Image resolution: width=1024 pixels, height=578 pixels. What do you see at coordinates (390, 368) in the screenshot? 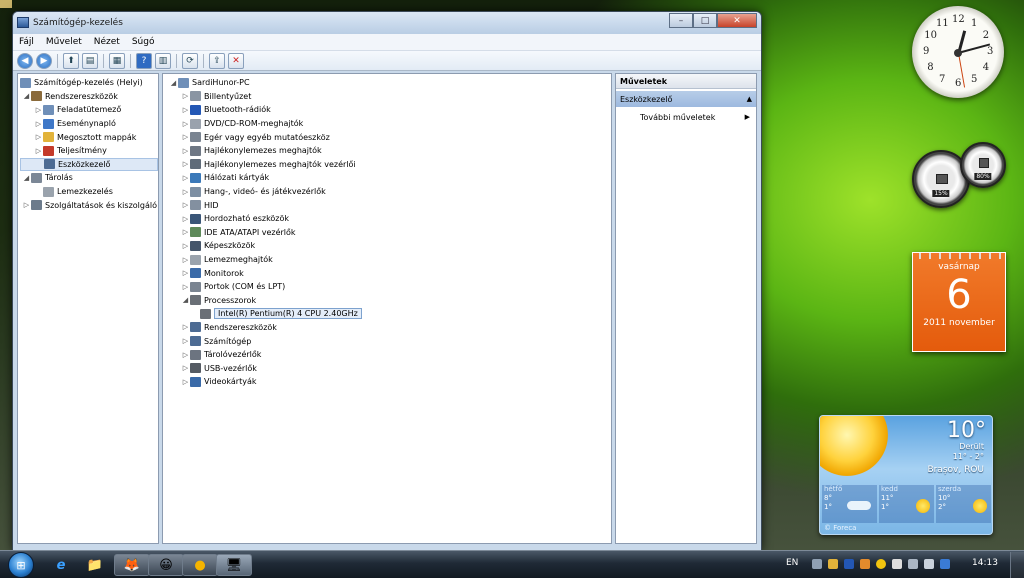
I see `device-category: ▷ USB-vezérlők` at bounding box center [390, 368].